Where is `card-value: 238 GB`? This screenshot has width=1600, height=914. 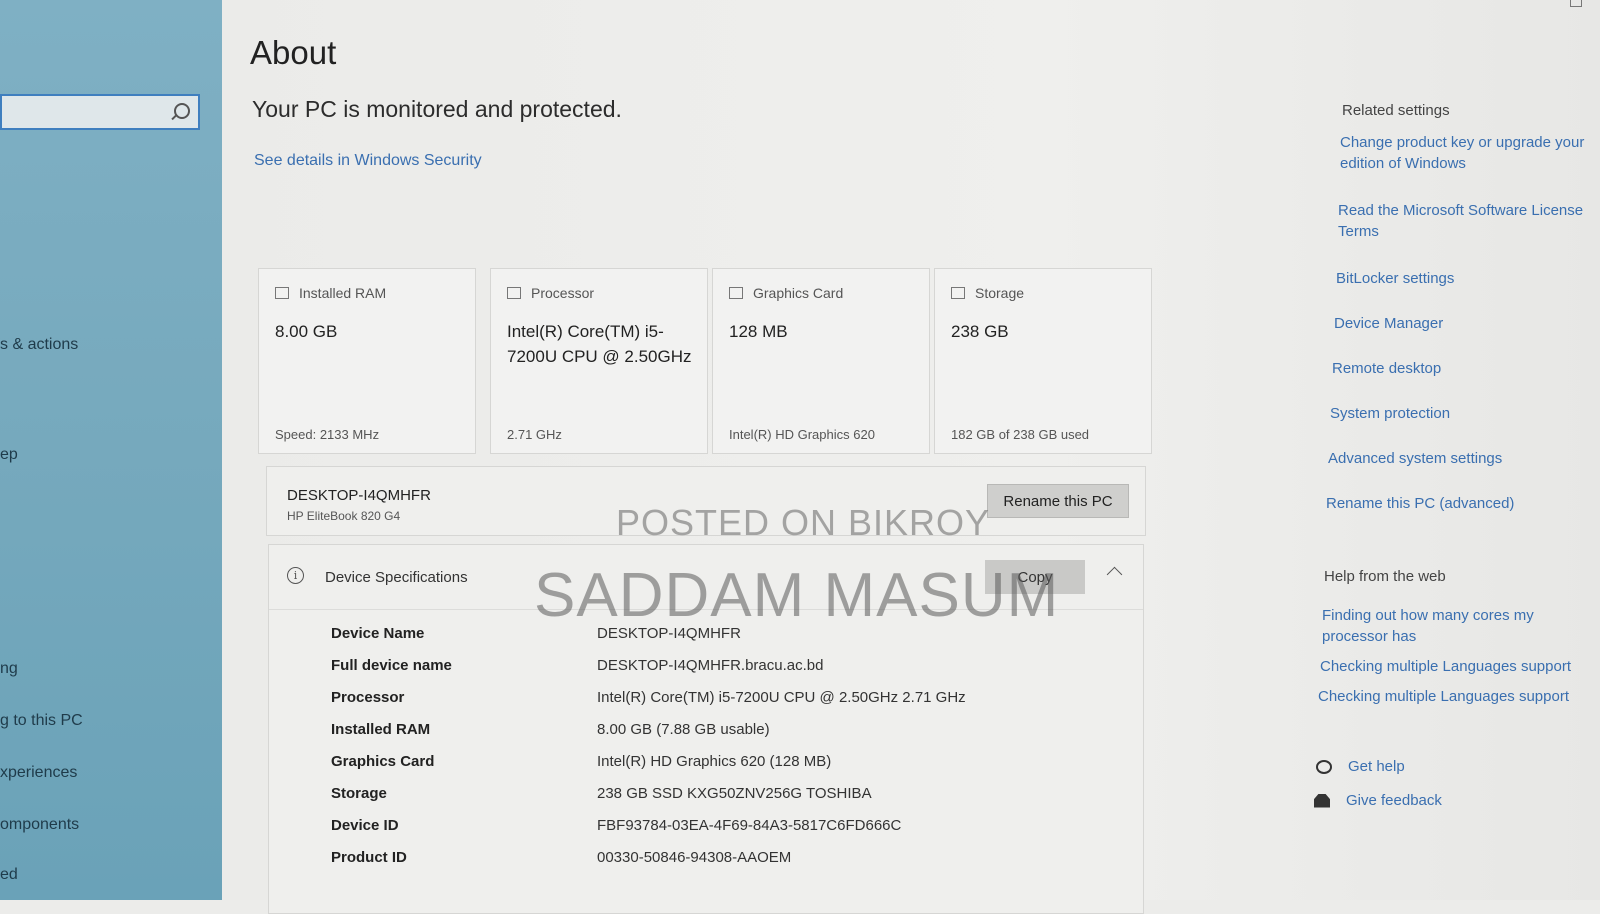 card-value: 238 GB is located at coordinates (980, 331).